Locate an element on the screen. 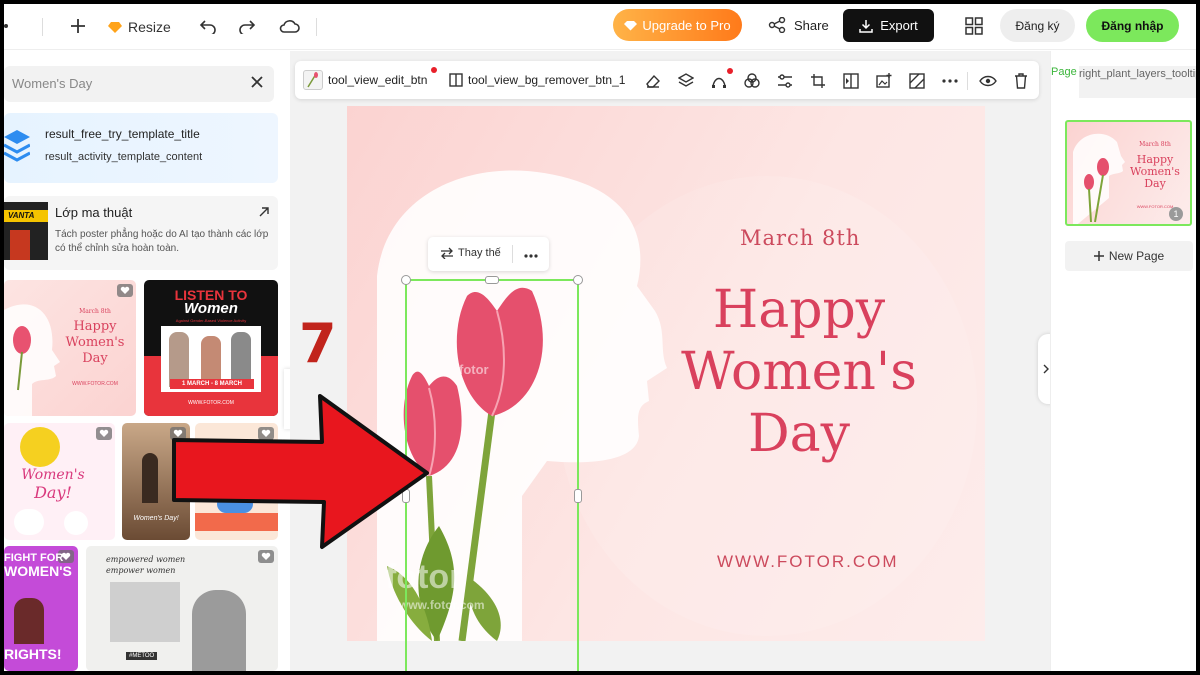 This screenshot has height=675, width=1200. promo-content: result_activity_template_content is located at coordinates (124, 157).